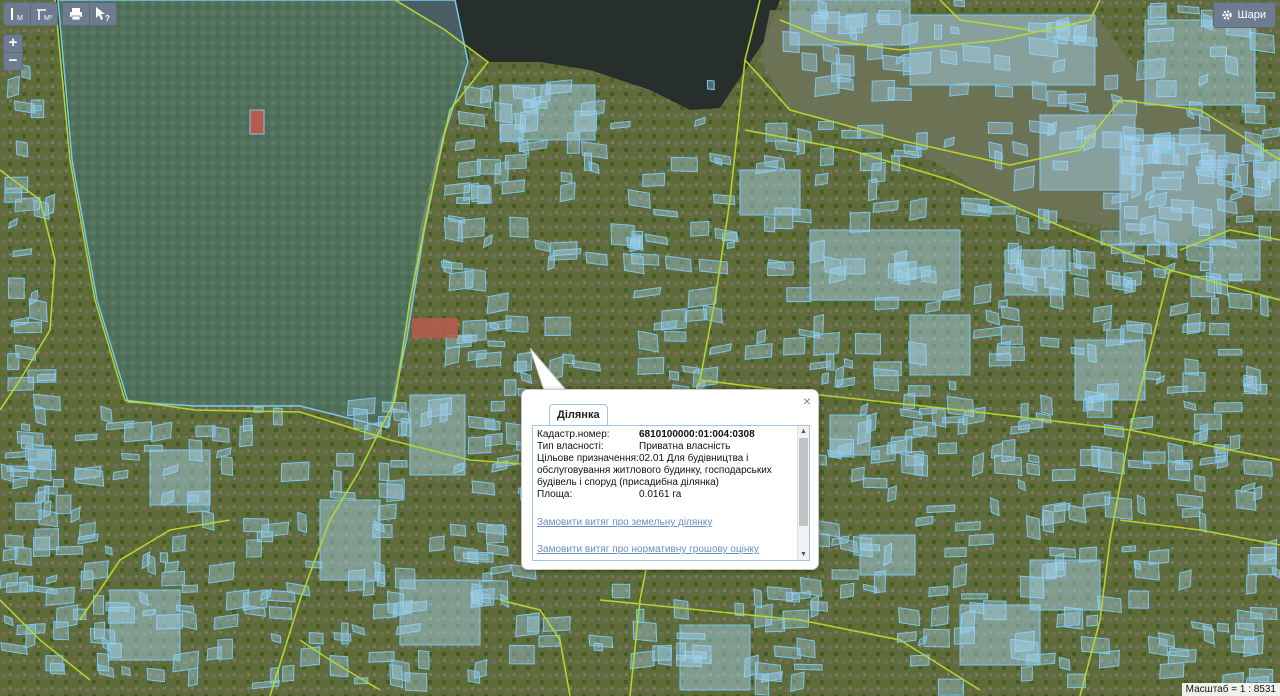  Describe the element at coordinates (803, 431) in the screenshot. I see `scroll-up-icon: ▲` at that location.